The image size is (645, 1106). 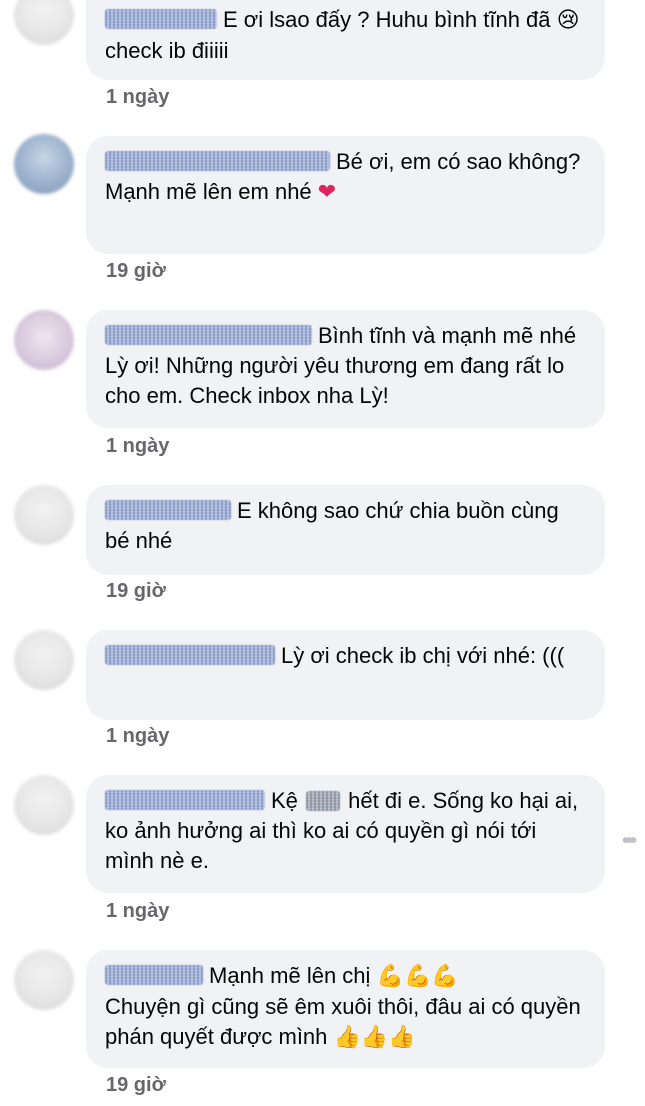 I want to click on comment-text: E ơi lsao đấy ? Huhu bình tĩnh đã, so click(x=387, y=19).